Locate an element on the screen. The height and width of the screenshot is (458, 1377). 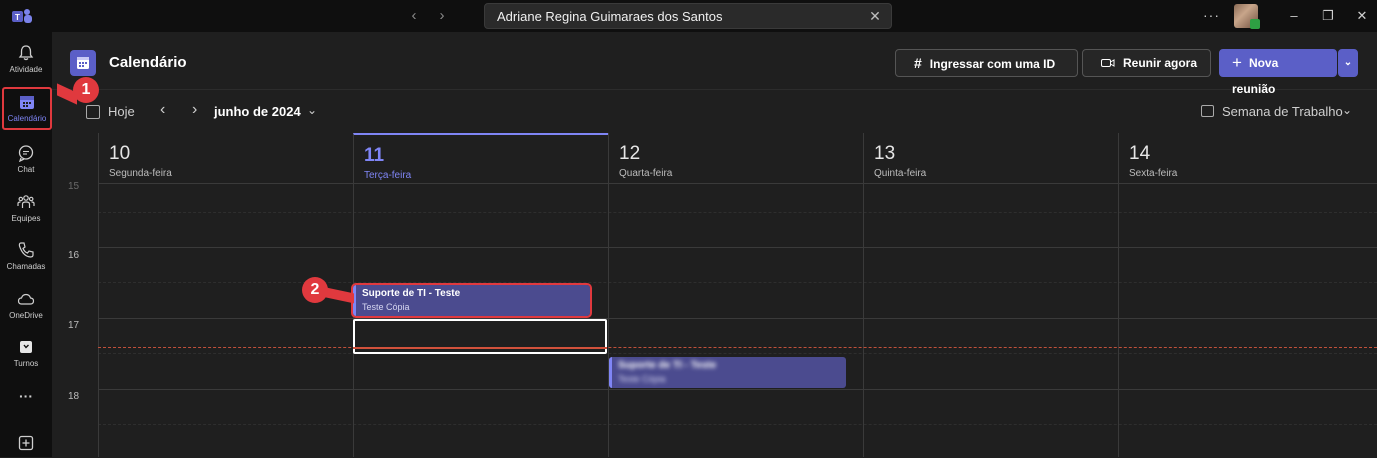
month-selector: junho de 2024 is located at coordinates (257, 111).